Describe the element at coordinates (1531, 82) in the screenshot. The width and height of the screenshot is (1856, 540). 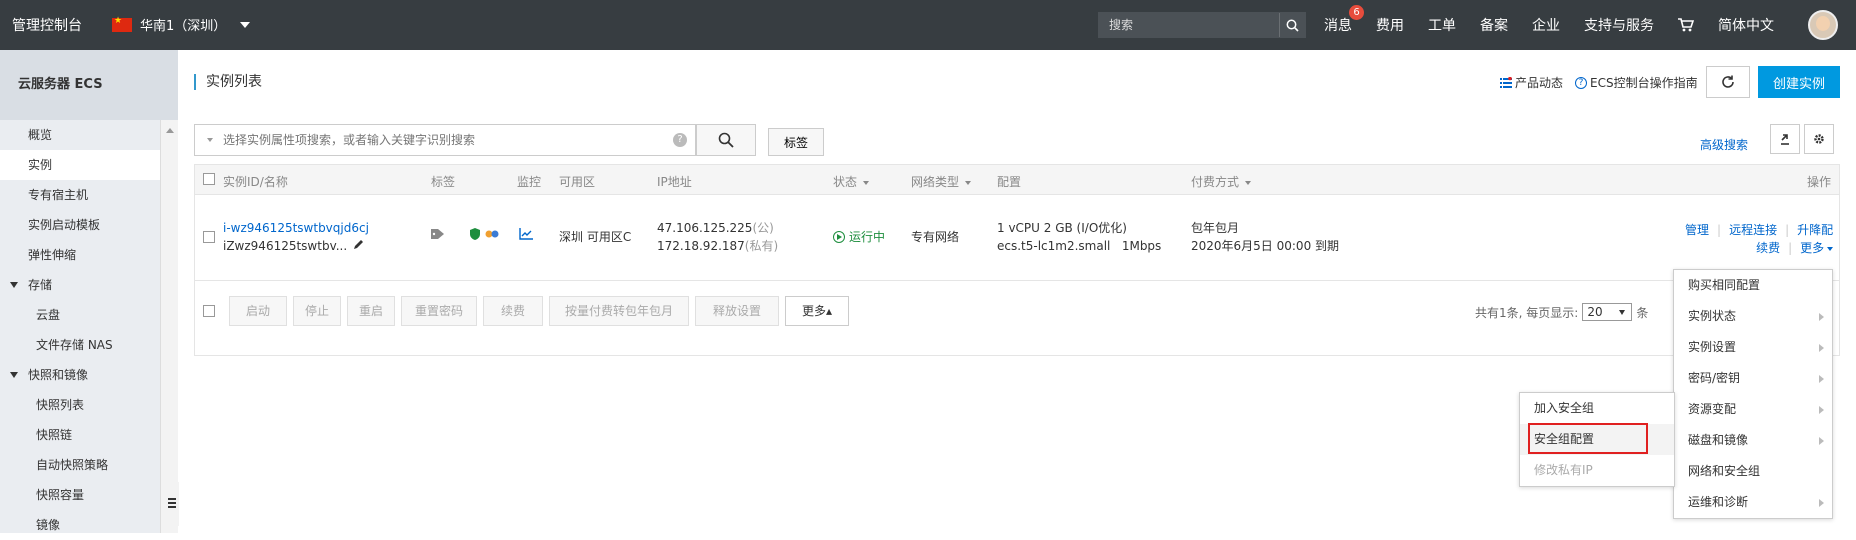
I see `product-news-link: 产品动态` at that location.